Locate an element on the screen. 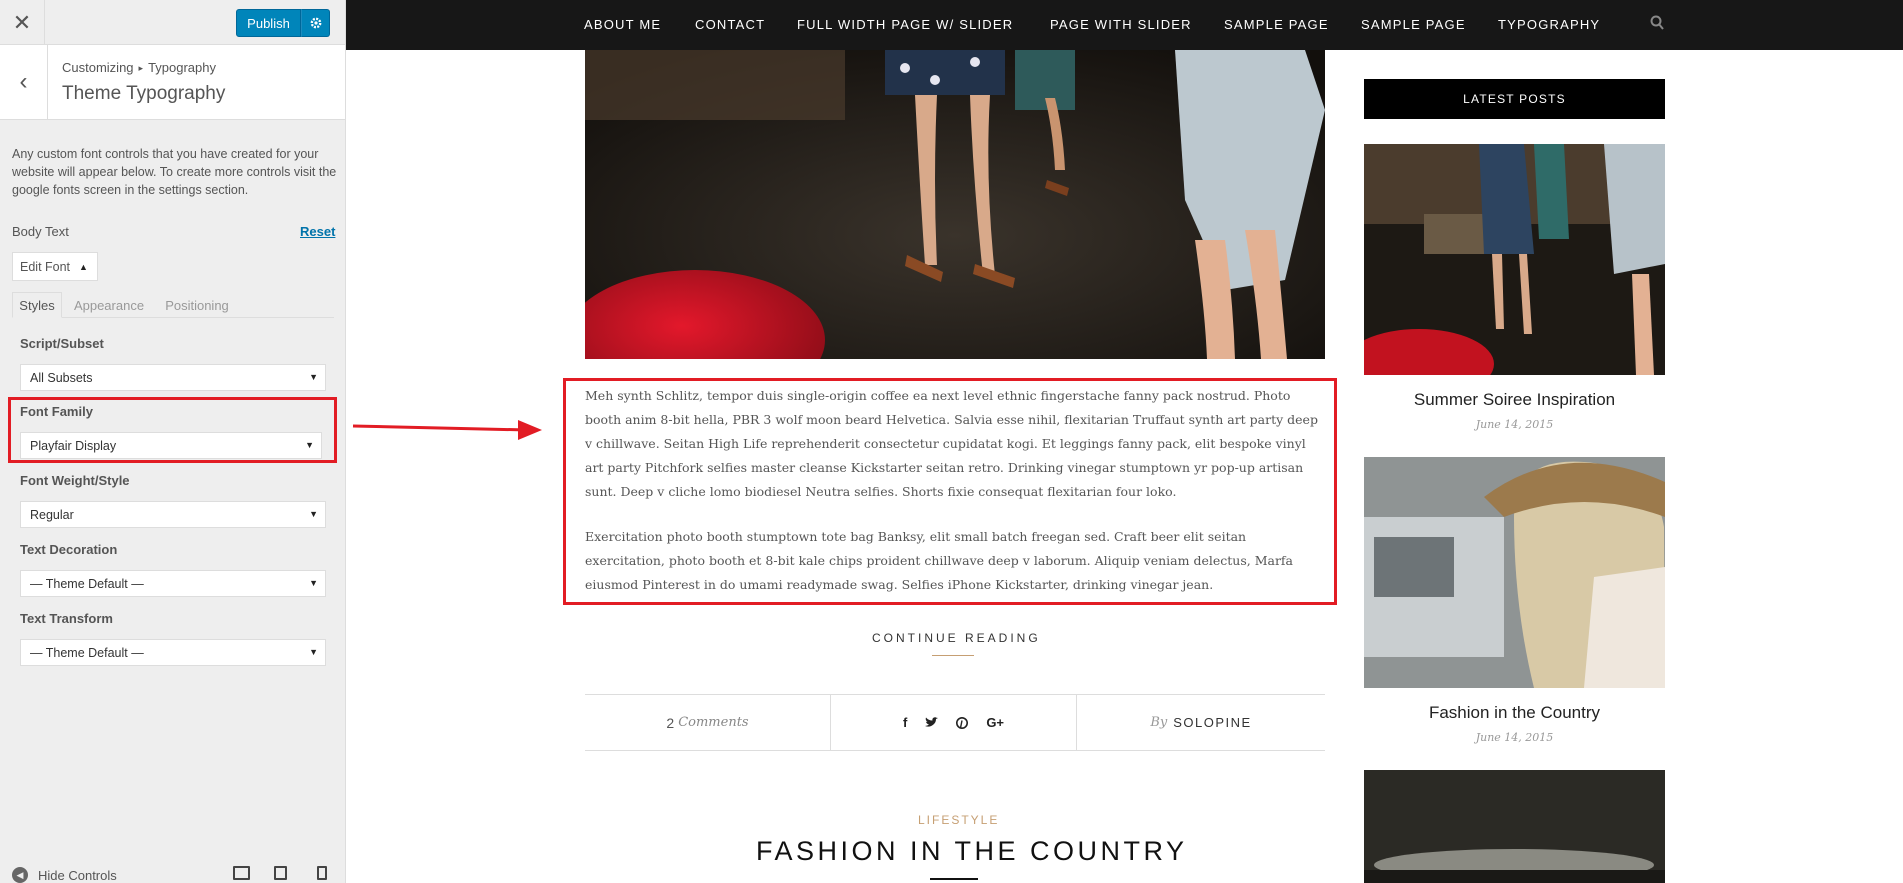  woman-hat-thumbnail is located at coordinates (1514, 572).